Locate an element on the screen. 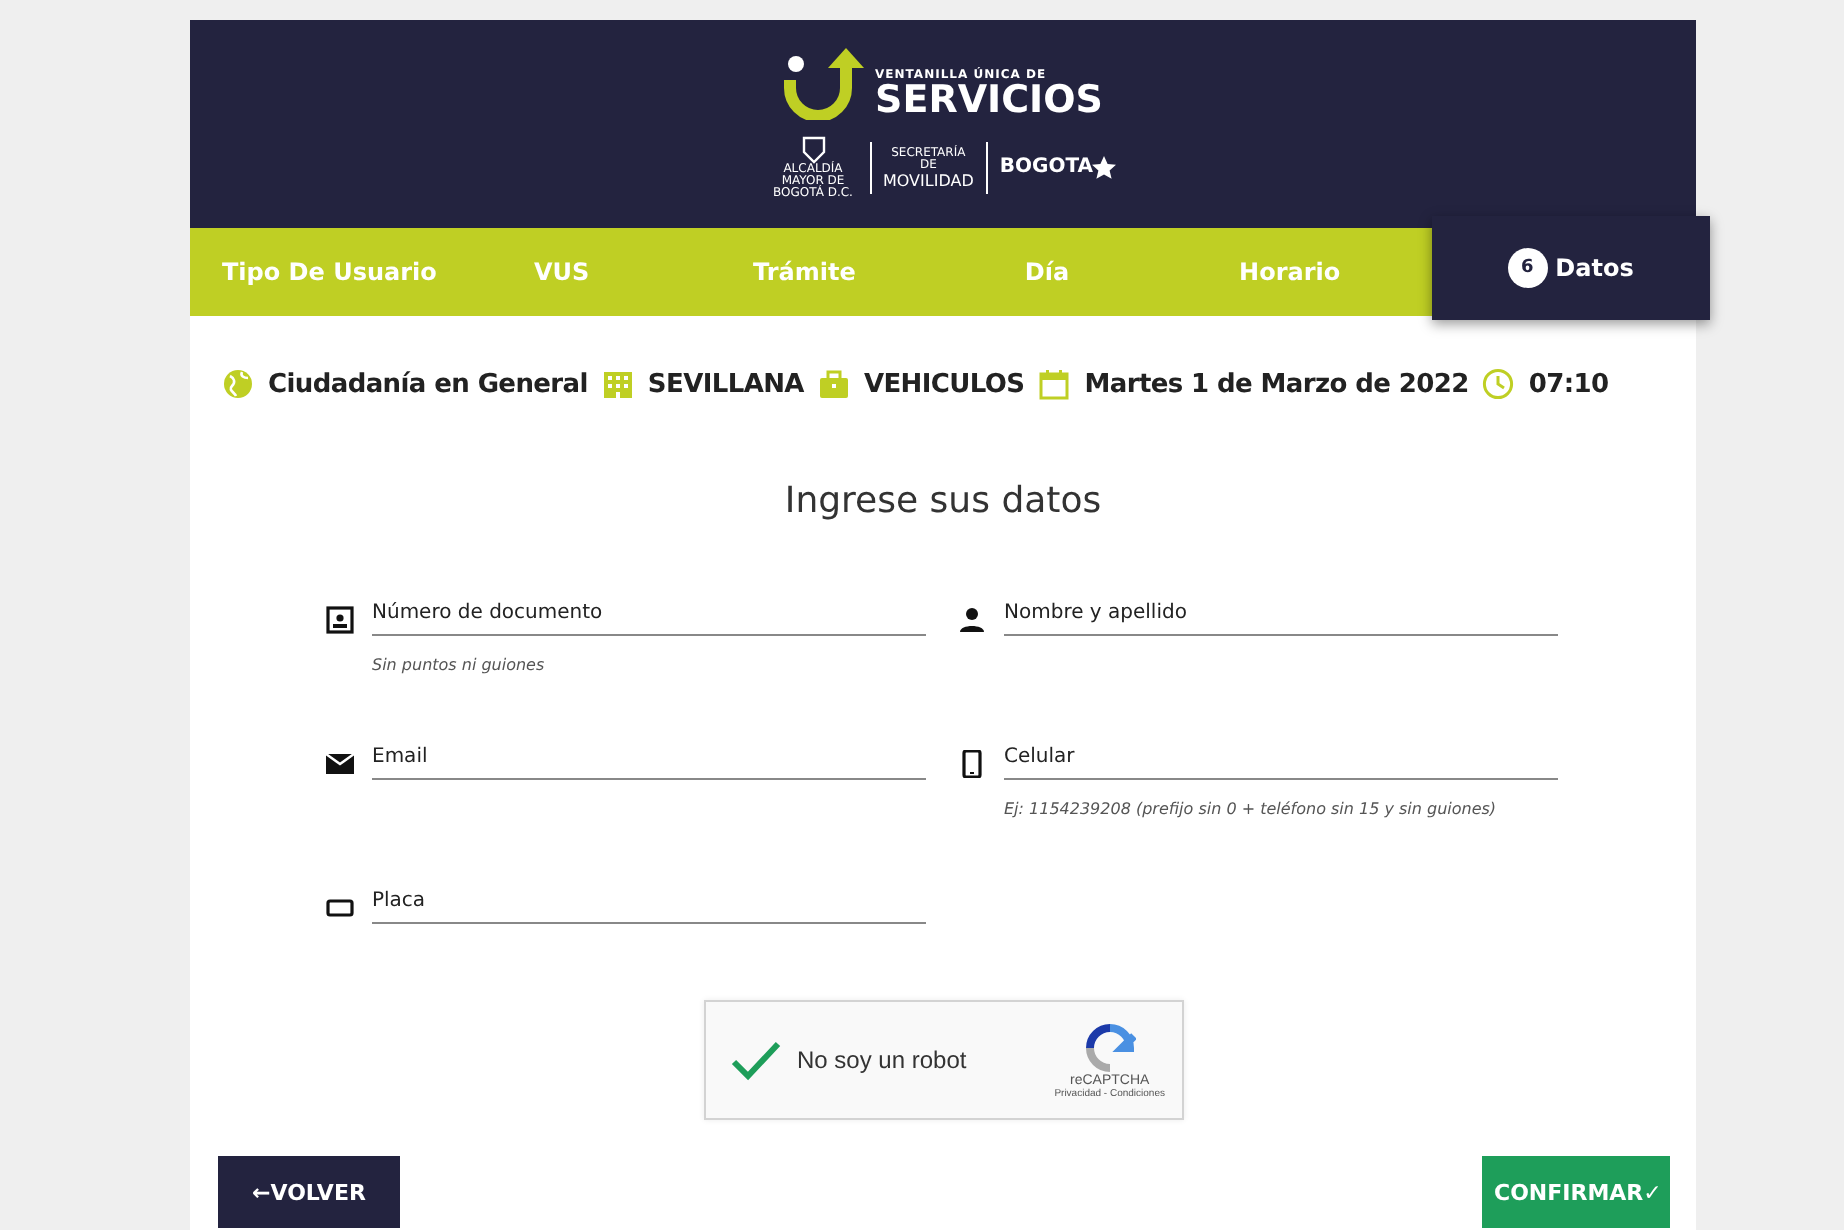 This screenshot has height=1230, width=1844. field-hint: Sin puntos ni guiones is located at coordinates (459, 665).